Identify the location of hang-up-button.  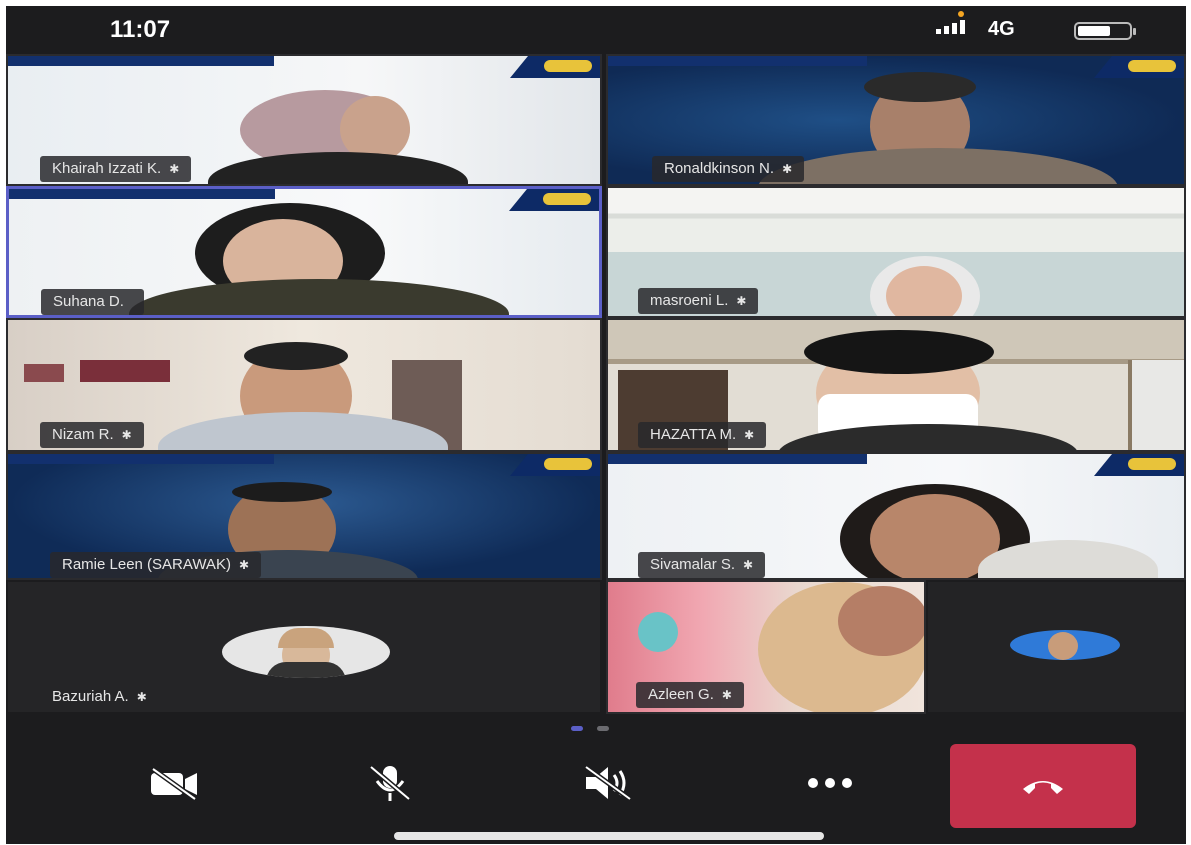
(1043, 786).